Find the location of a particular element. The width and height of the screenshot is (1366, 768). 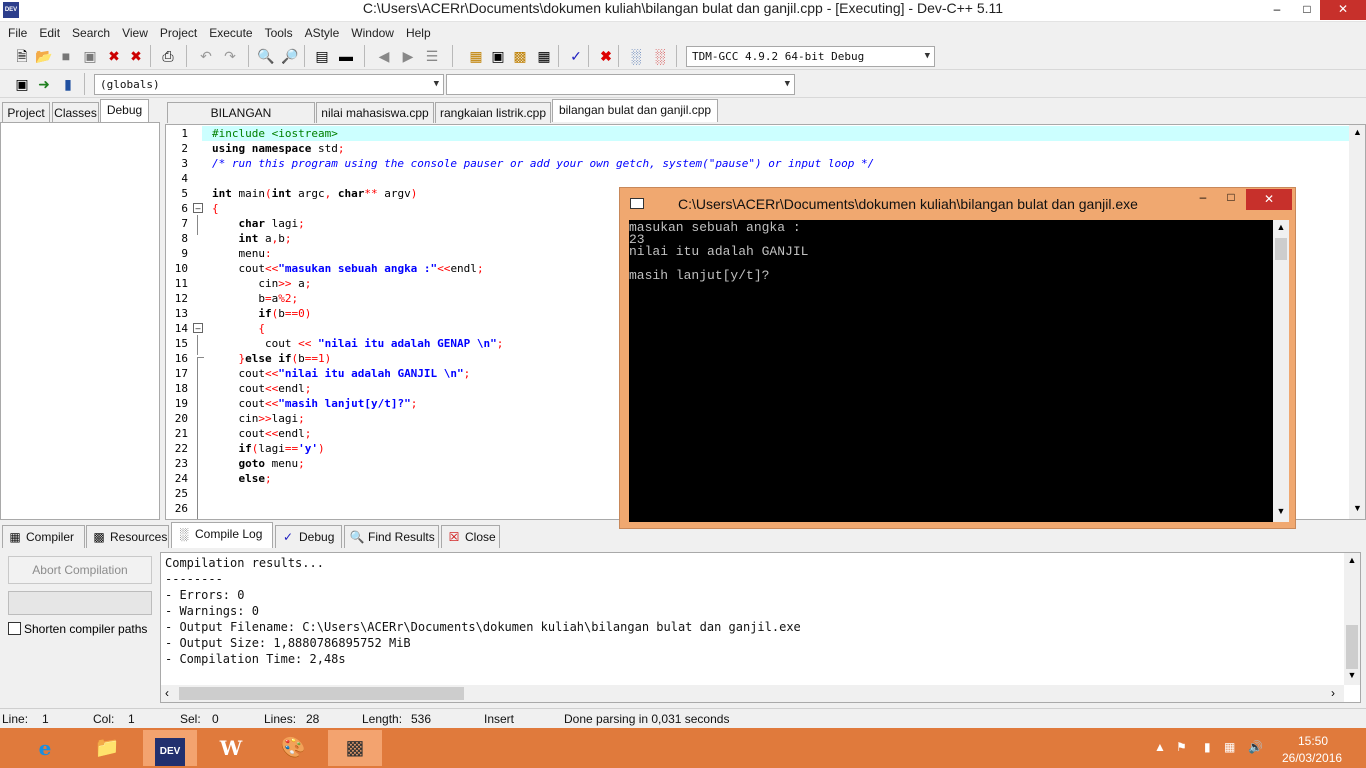

paint-icon: 🎨 is located at coordinates (293, 748).